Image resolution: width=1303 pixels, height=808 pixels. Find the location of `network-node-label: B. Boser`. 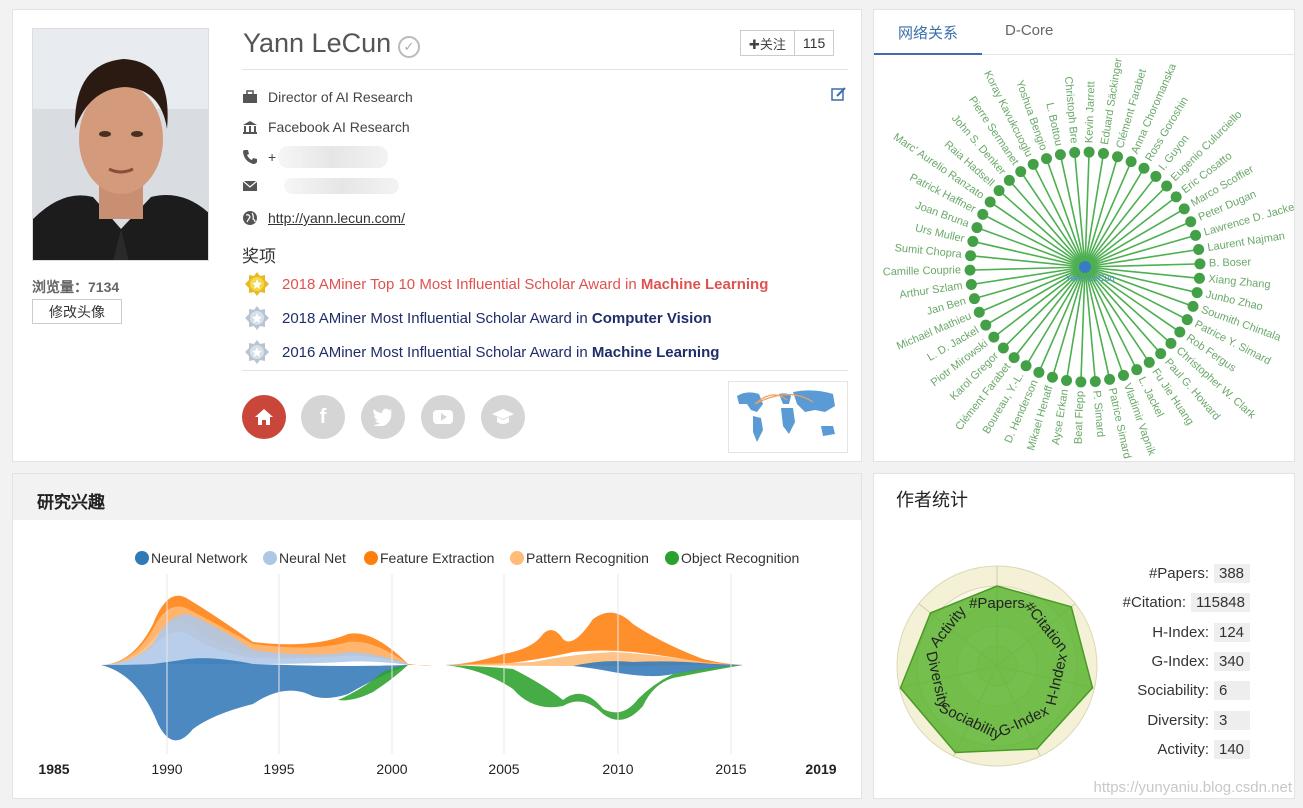

network-node-label: B. Boser is located at coordinates (1230, 262).